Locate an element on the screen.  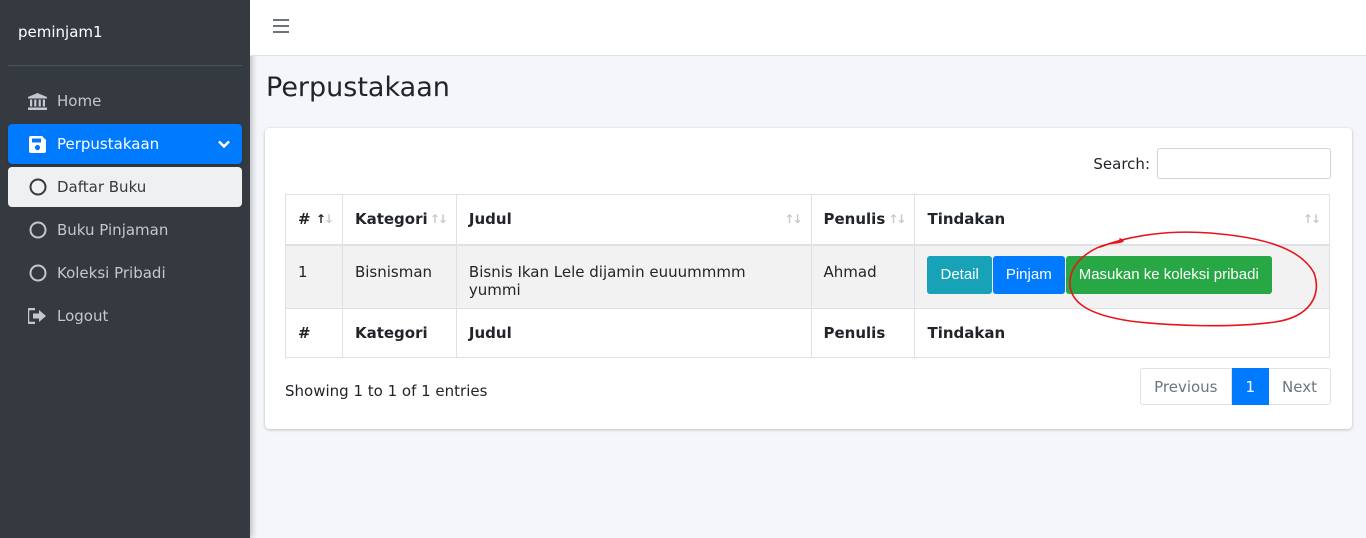
pagination-page-1: 1 is located at coordinates (1250, 386).